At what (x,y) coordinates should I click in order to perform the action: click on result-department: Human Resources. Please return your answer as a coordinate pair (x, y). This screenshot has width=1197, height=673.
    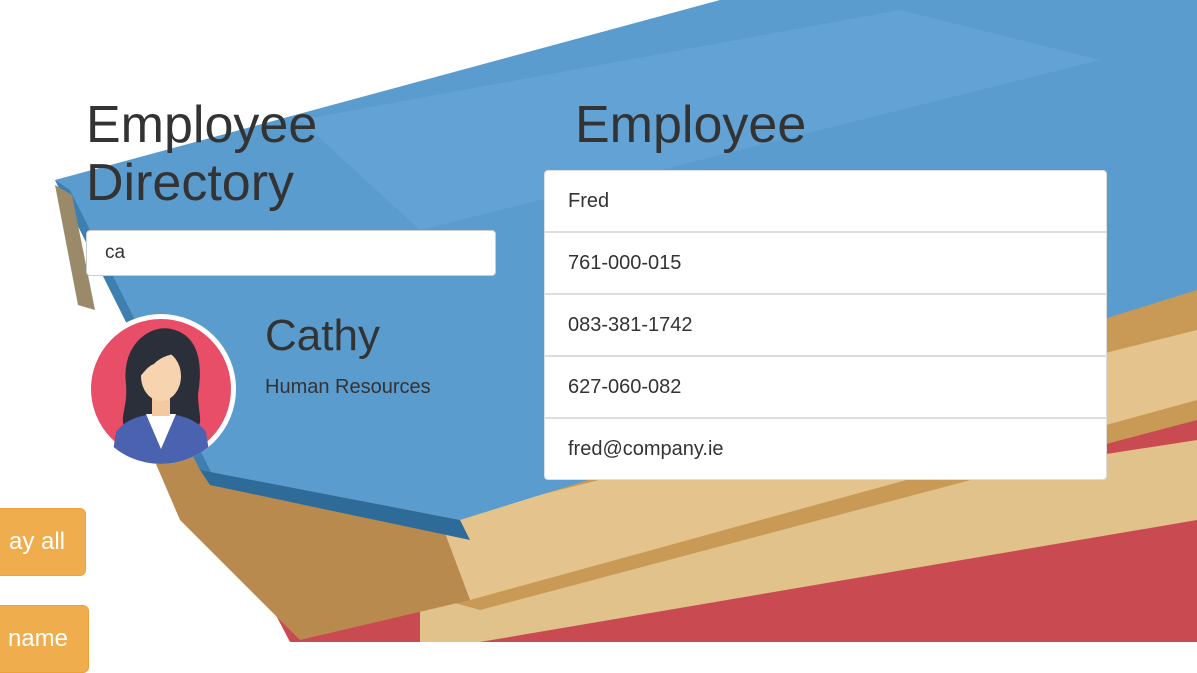
    Looking at the image, I should click on (348, 387).